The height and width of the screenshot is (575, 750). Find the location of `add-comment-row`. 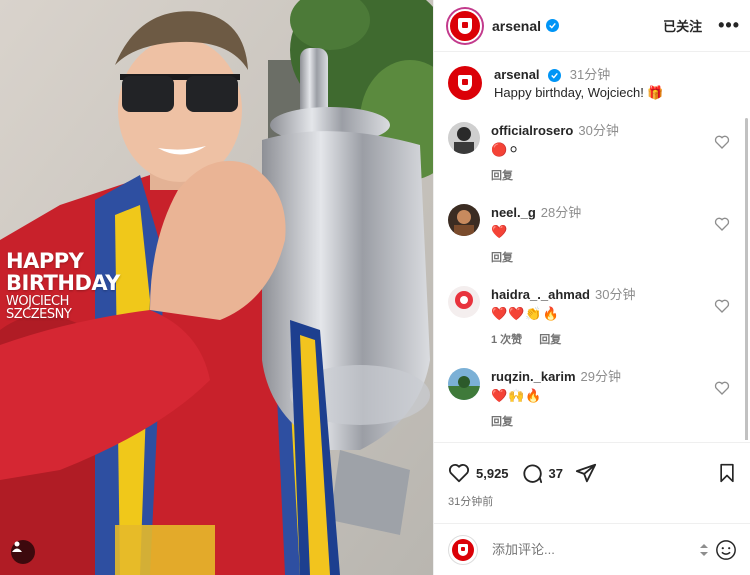

add-comment-row is located at coordinates (592, 549).